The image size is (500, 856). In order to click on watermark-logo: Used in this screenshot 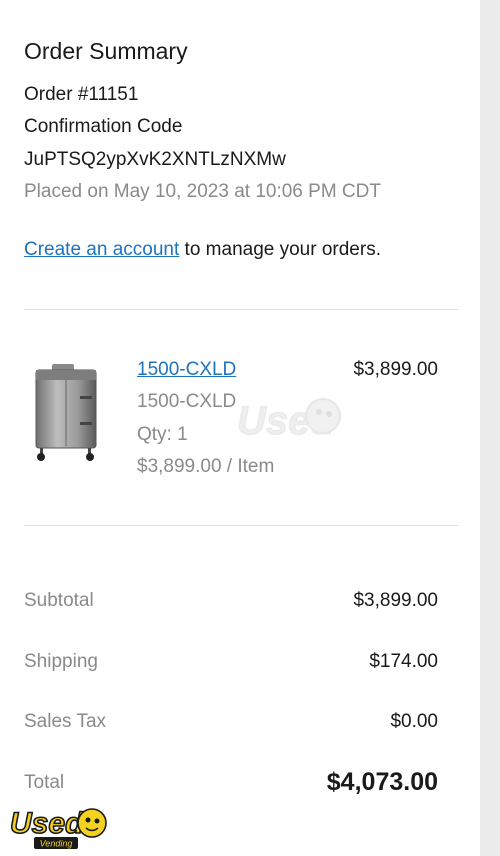, I will do `click(289, 421)`.